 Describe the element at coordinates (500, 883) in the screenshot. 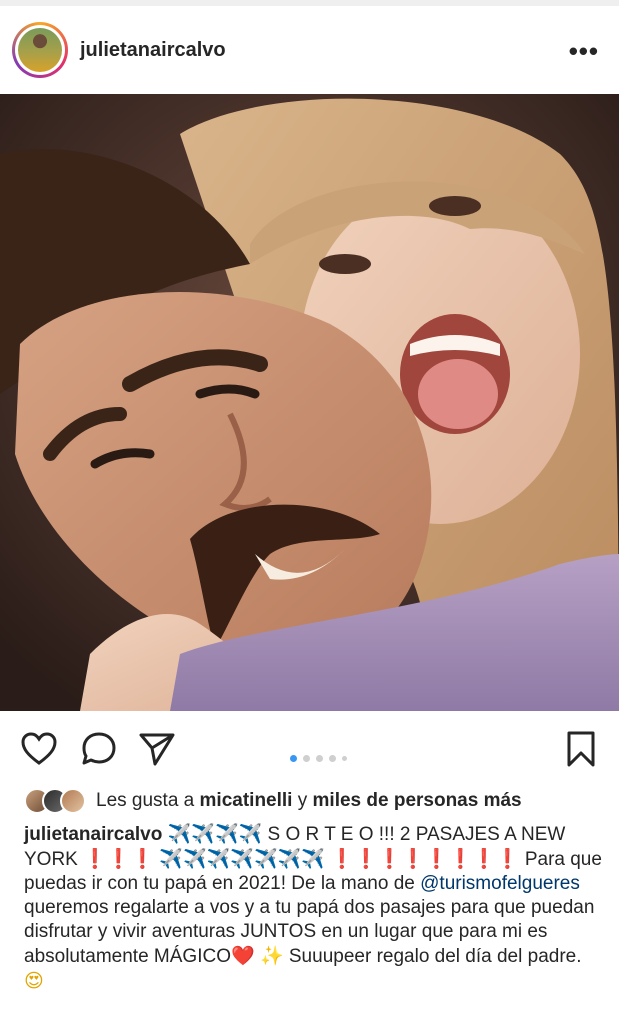

I see `mention-link: @turismofelgueres` at that location.